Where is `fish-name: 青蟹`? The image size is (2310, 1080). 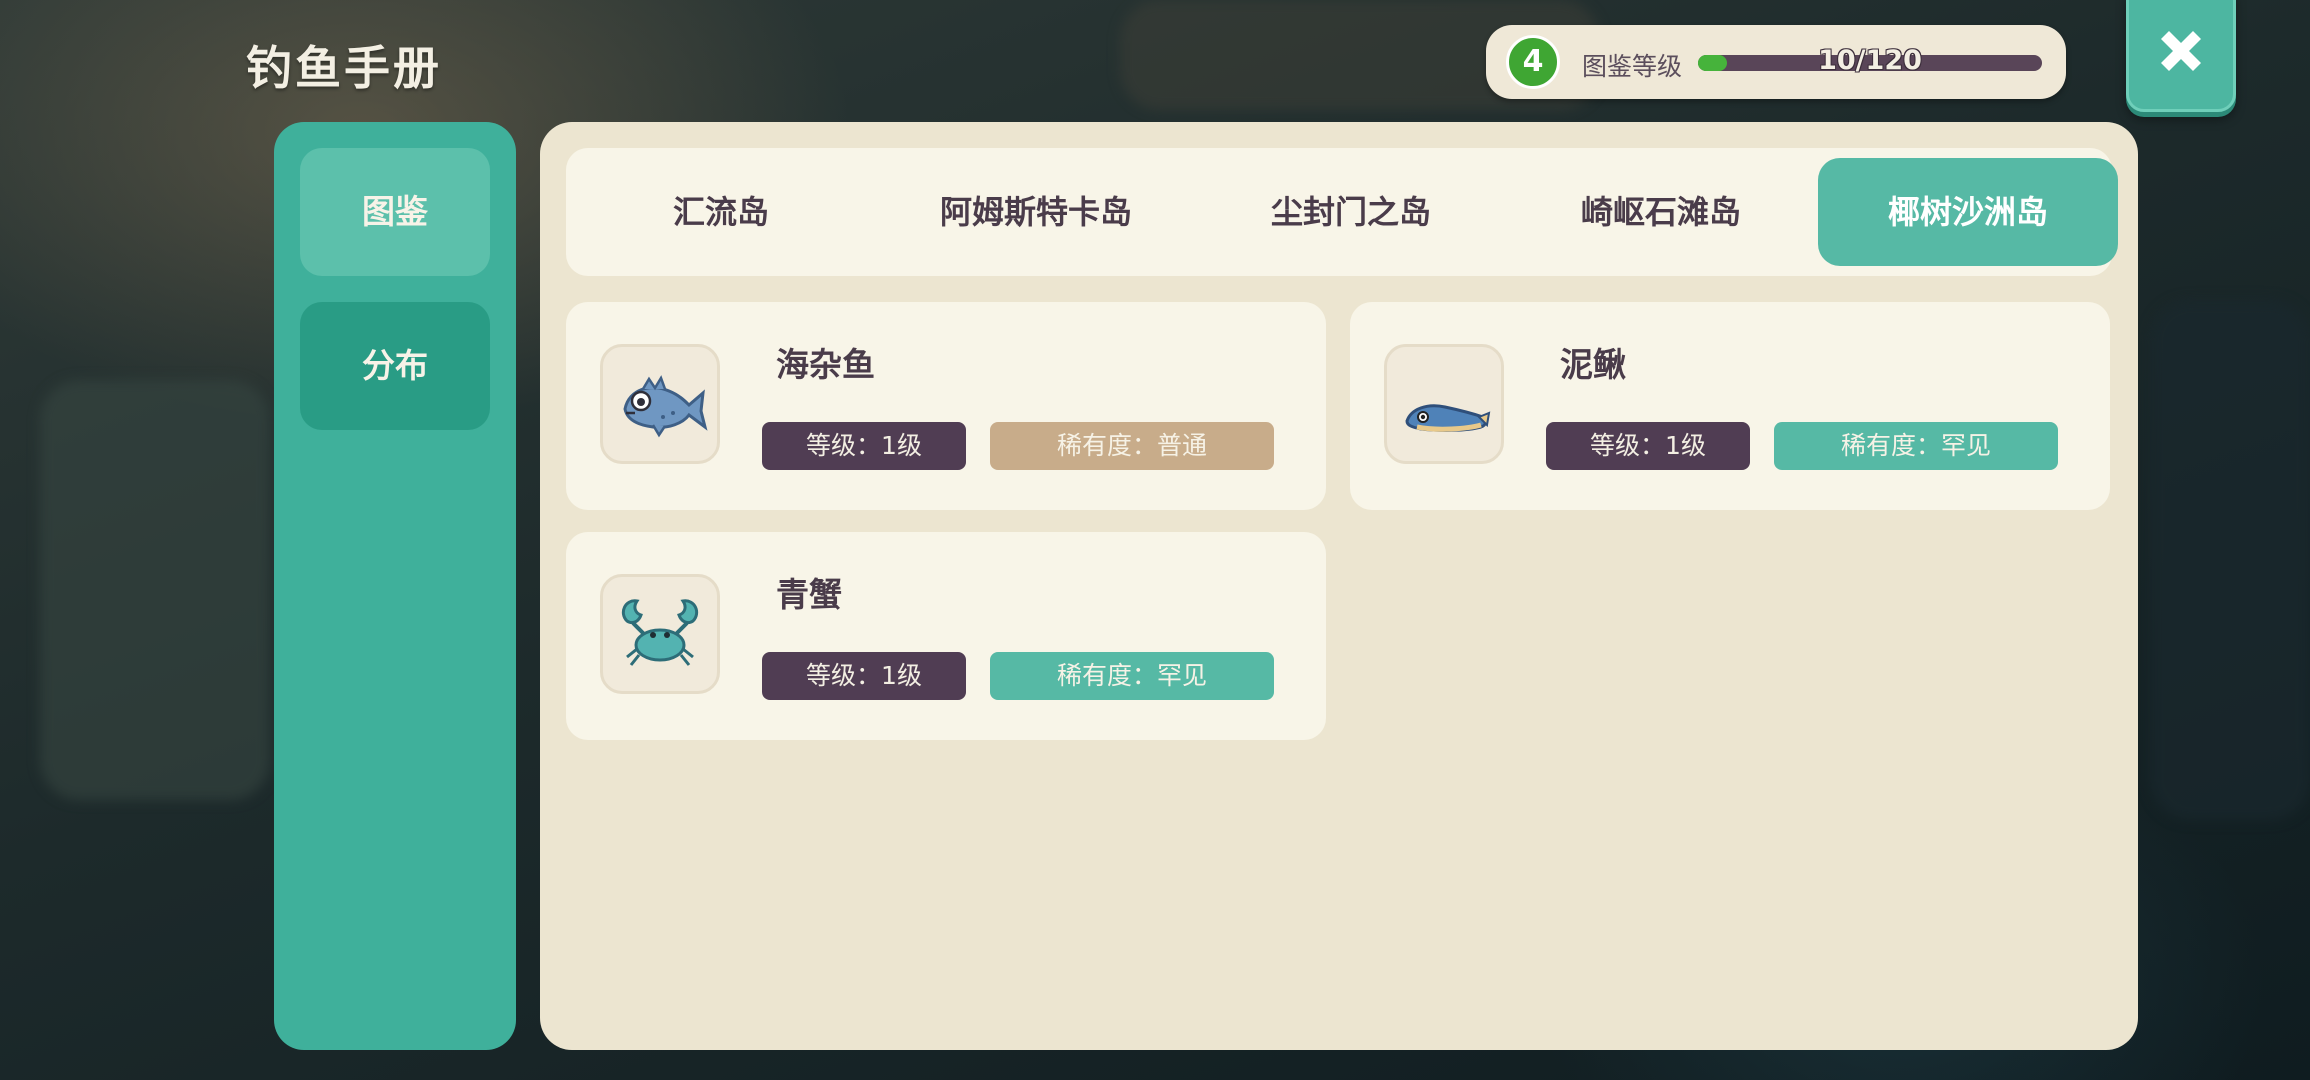 fish-name: 青蟹 is located at coordinates (809, 594).